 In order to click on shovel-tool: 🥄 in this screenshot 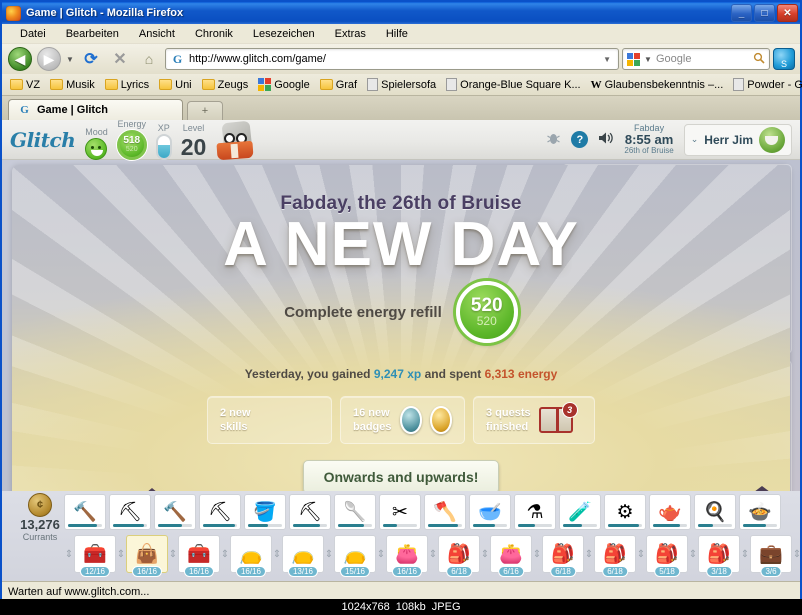, I will do `click(355, 512)`.